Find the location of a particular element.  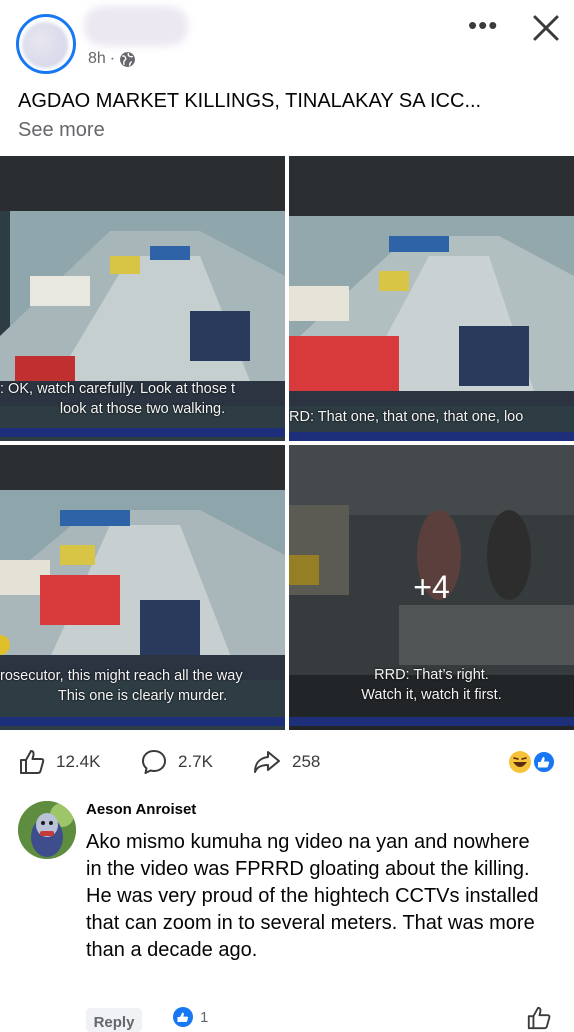

share-button: 258 is located at coordinates (286, 762).